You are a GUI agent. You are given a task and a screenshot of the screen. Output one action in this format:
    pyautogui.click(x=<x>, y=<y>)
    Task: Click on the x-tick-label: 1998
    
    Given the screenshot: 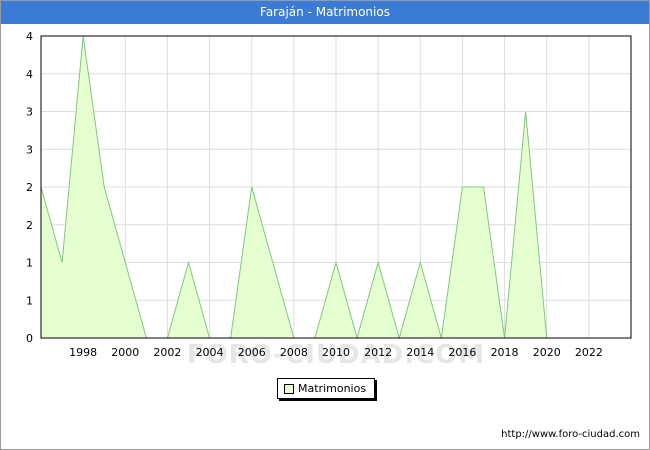 What is the action you would take?
    pyautogui.click(x=83, y=352)
    